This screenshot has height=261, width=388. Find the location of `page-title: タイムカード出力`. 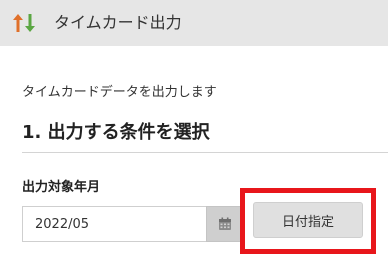

page-title: タイムカード出力 is located at coordinates (118, 22).